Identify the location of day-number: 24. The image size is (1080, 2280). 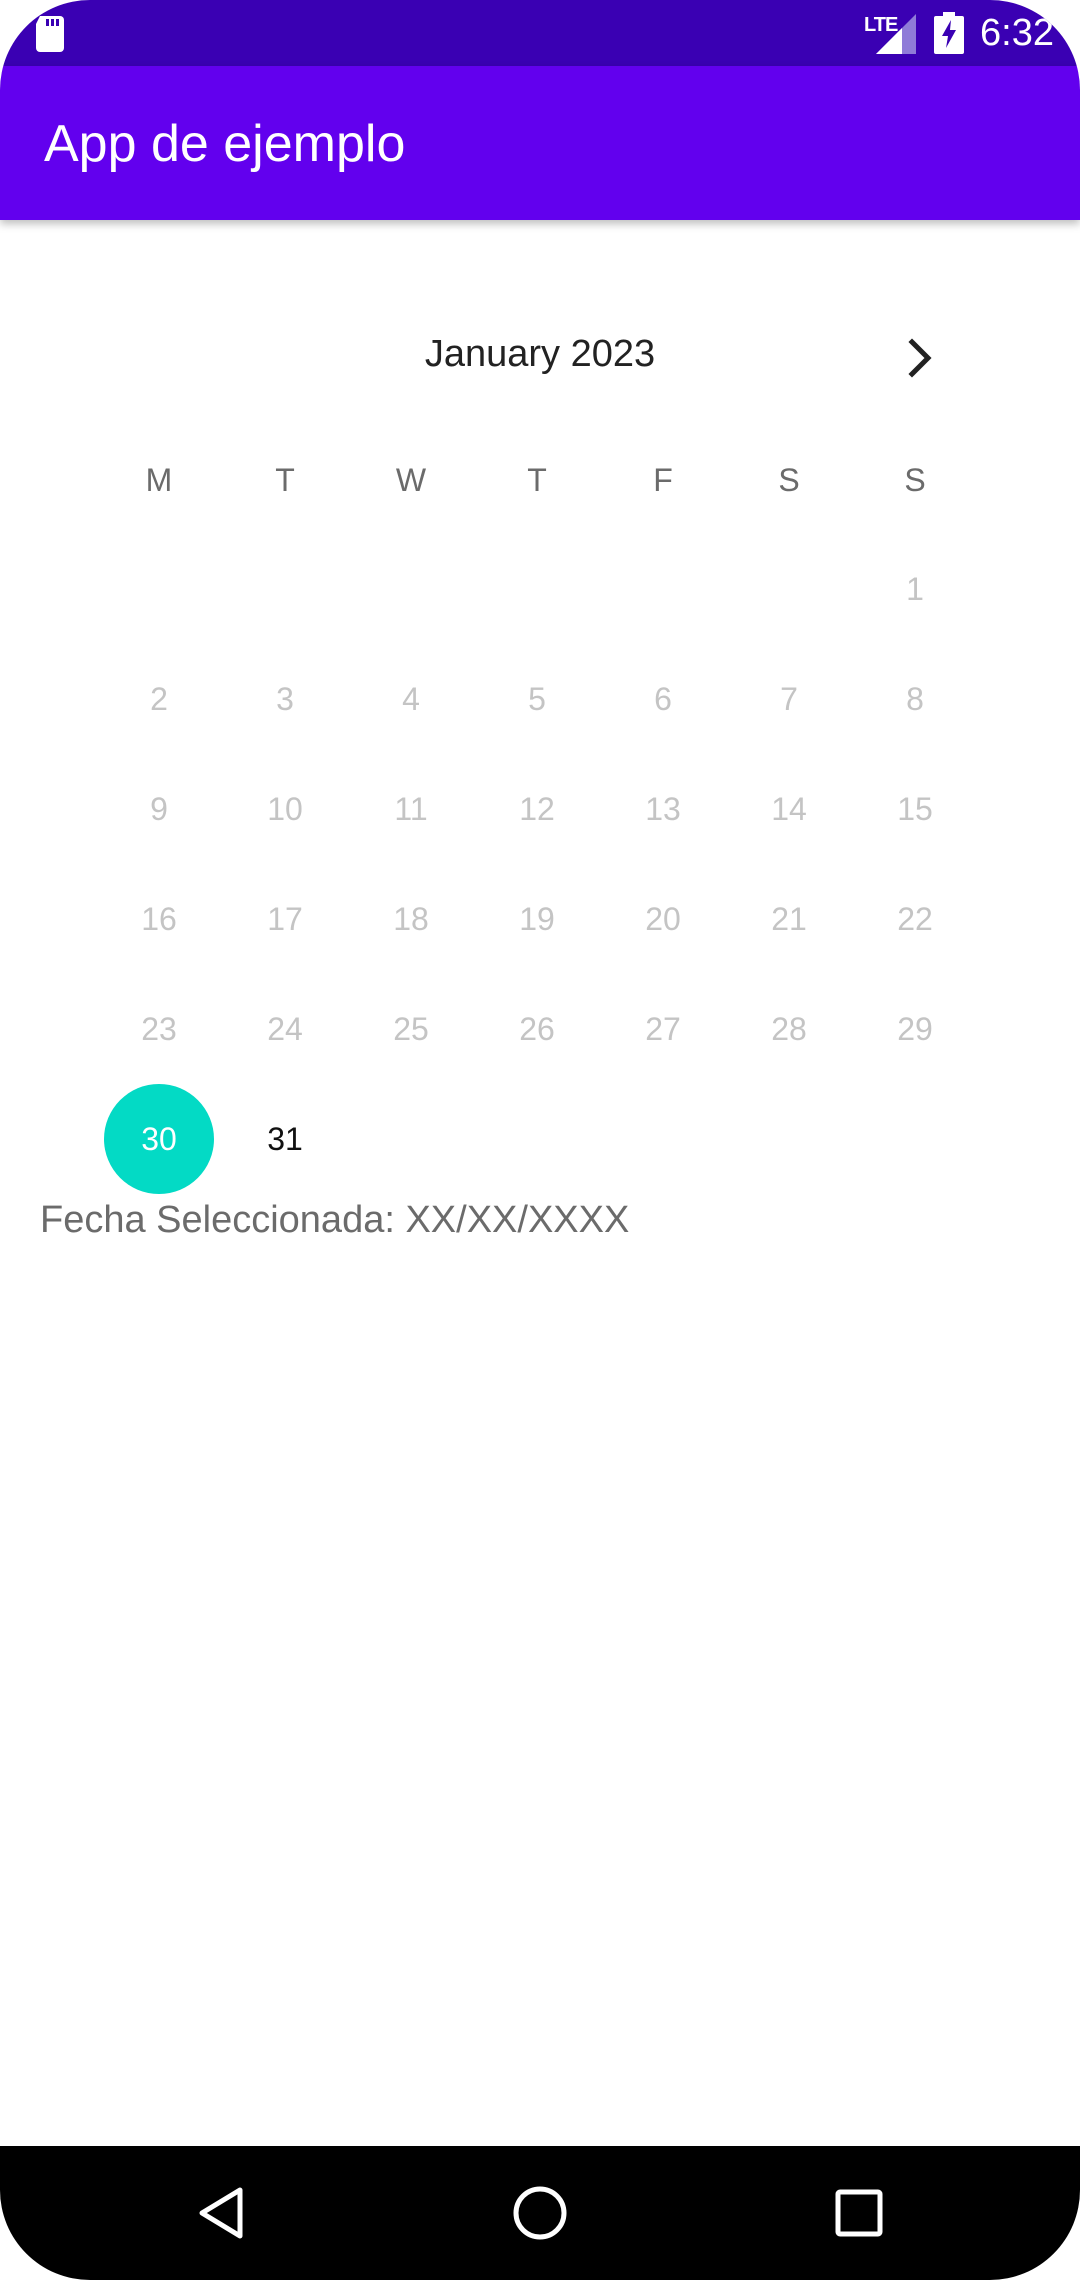
(285, 1028).